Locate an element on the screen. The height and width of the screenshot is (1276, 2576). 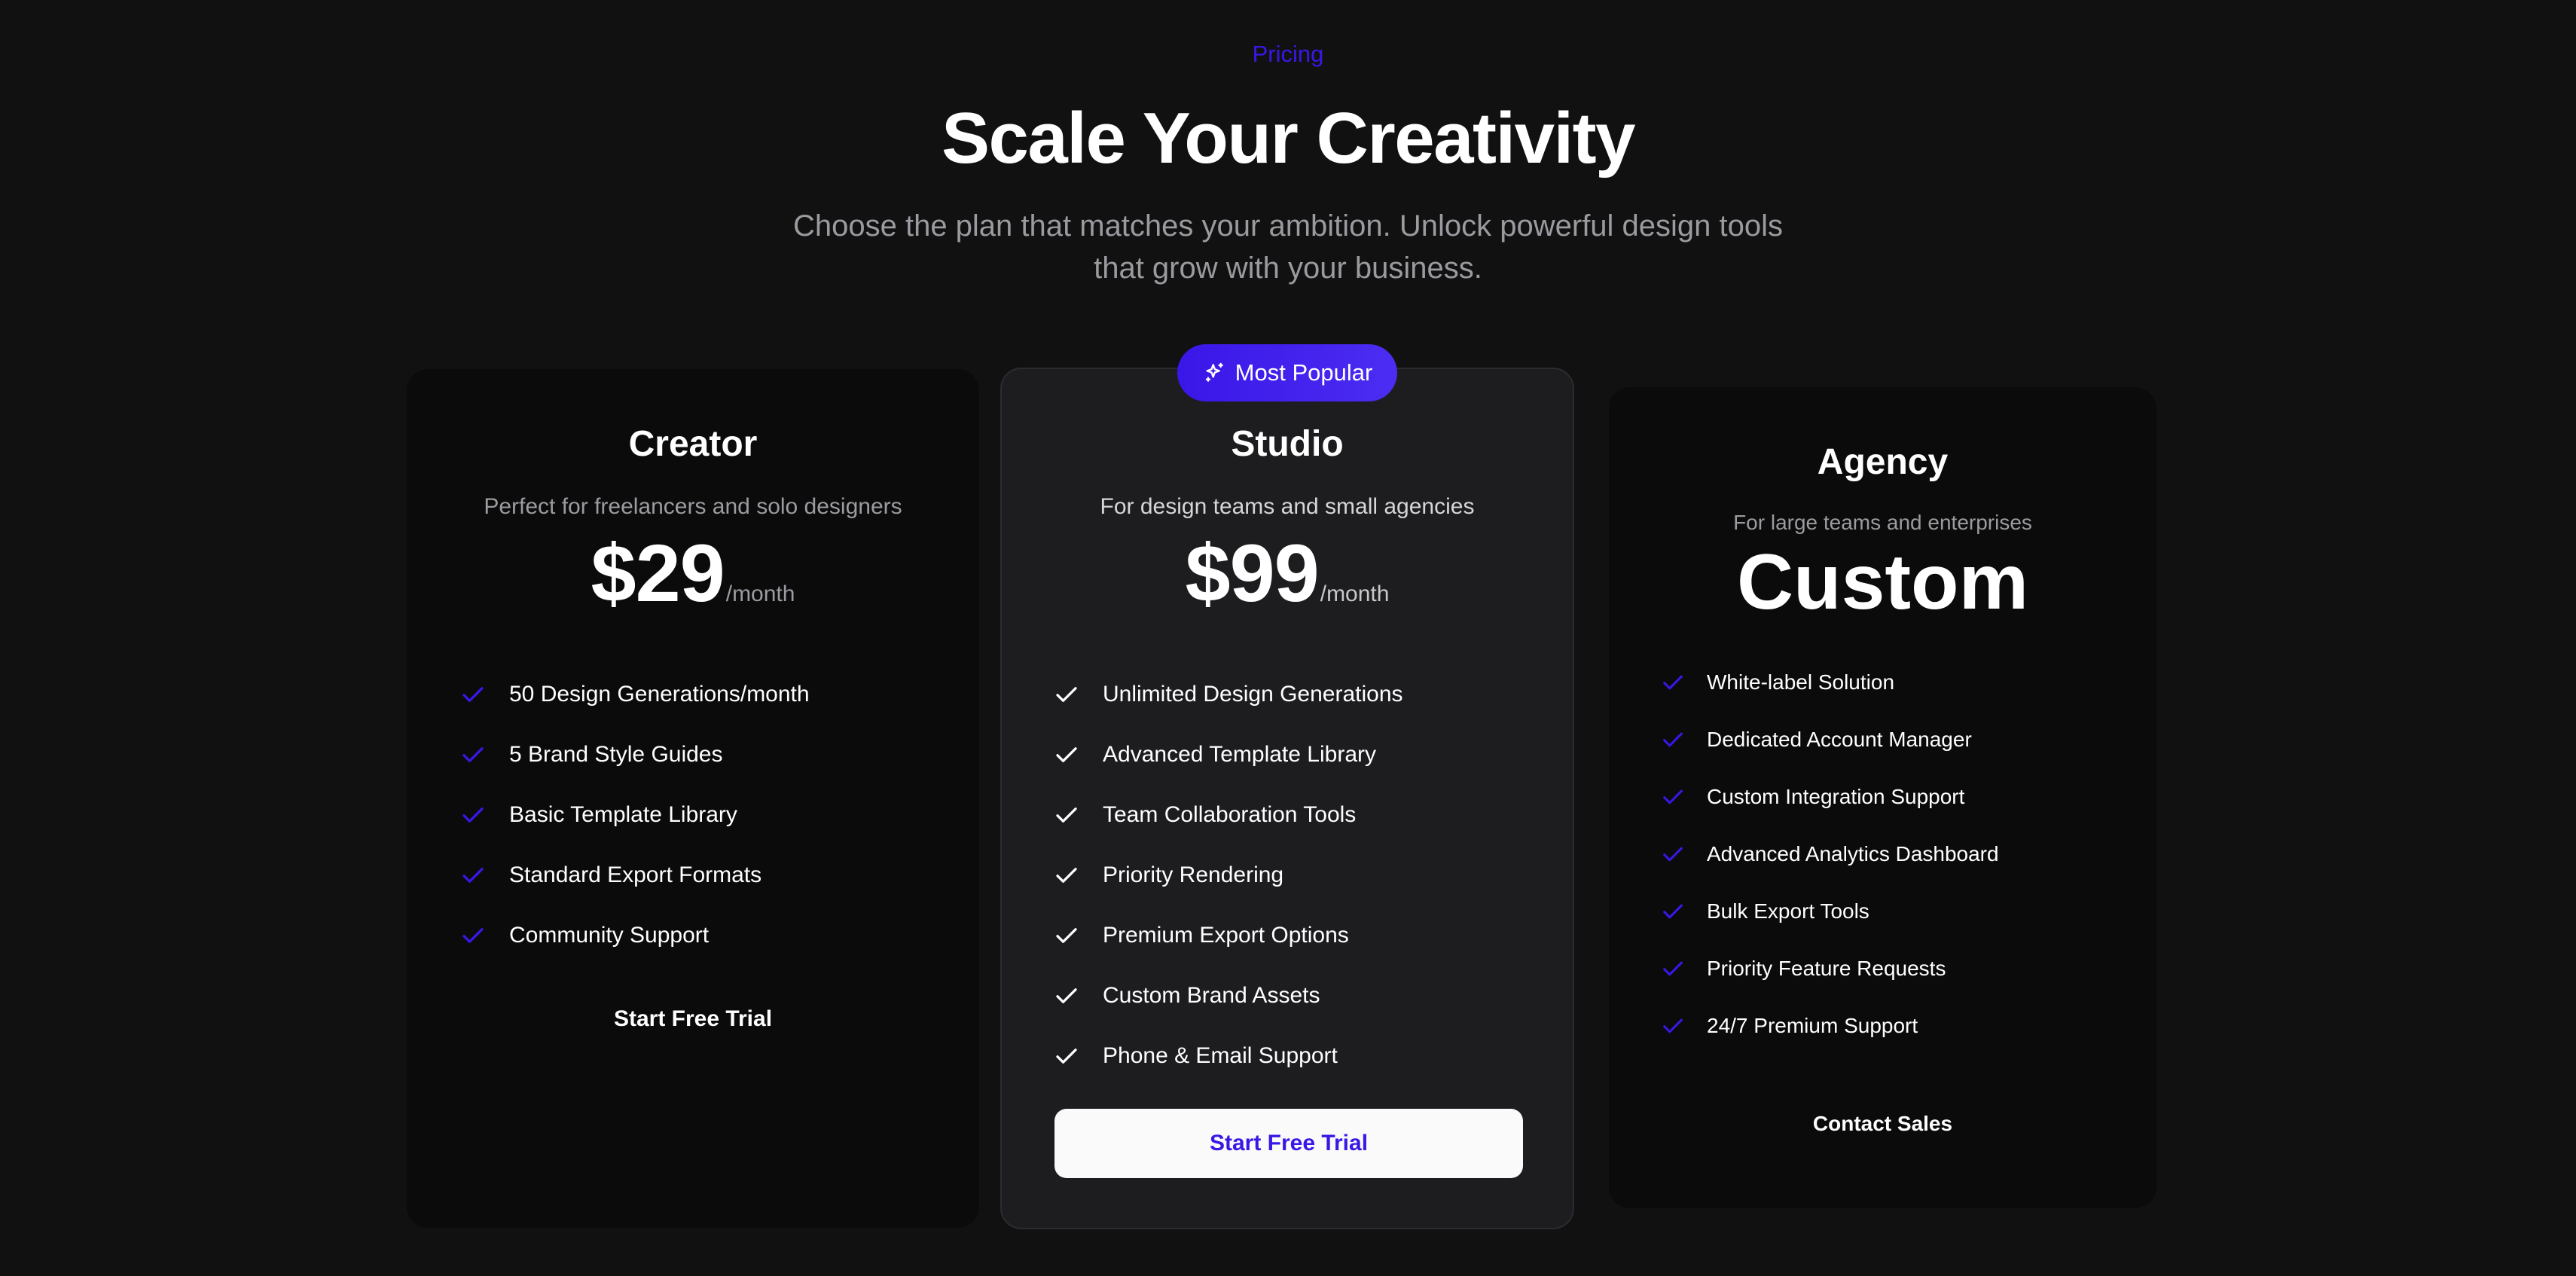
feature-item: Premium Export Options is located at coordinates (1228, 936).